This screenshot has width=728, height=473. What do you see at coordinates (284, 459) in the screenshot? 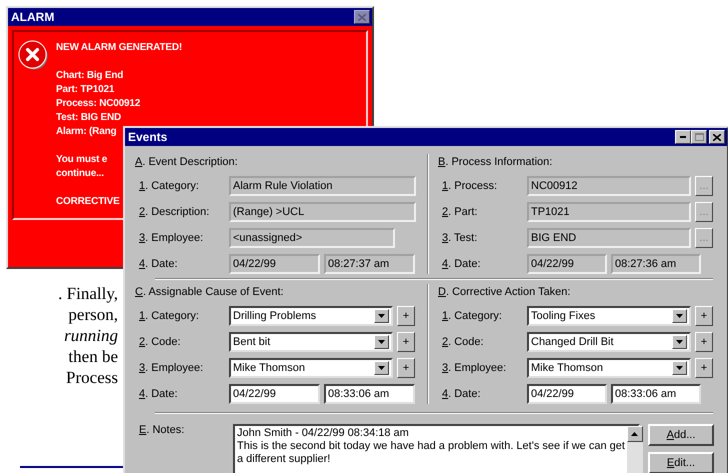
I see `note-text: a different supplier!` at bounding box center [284, 459].